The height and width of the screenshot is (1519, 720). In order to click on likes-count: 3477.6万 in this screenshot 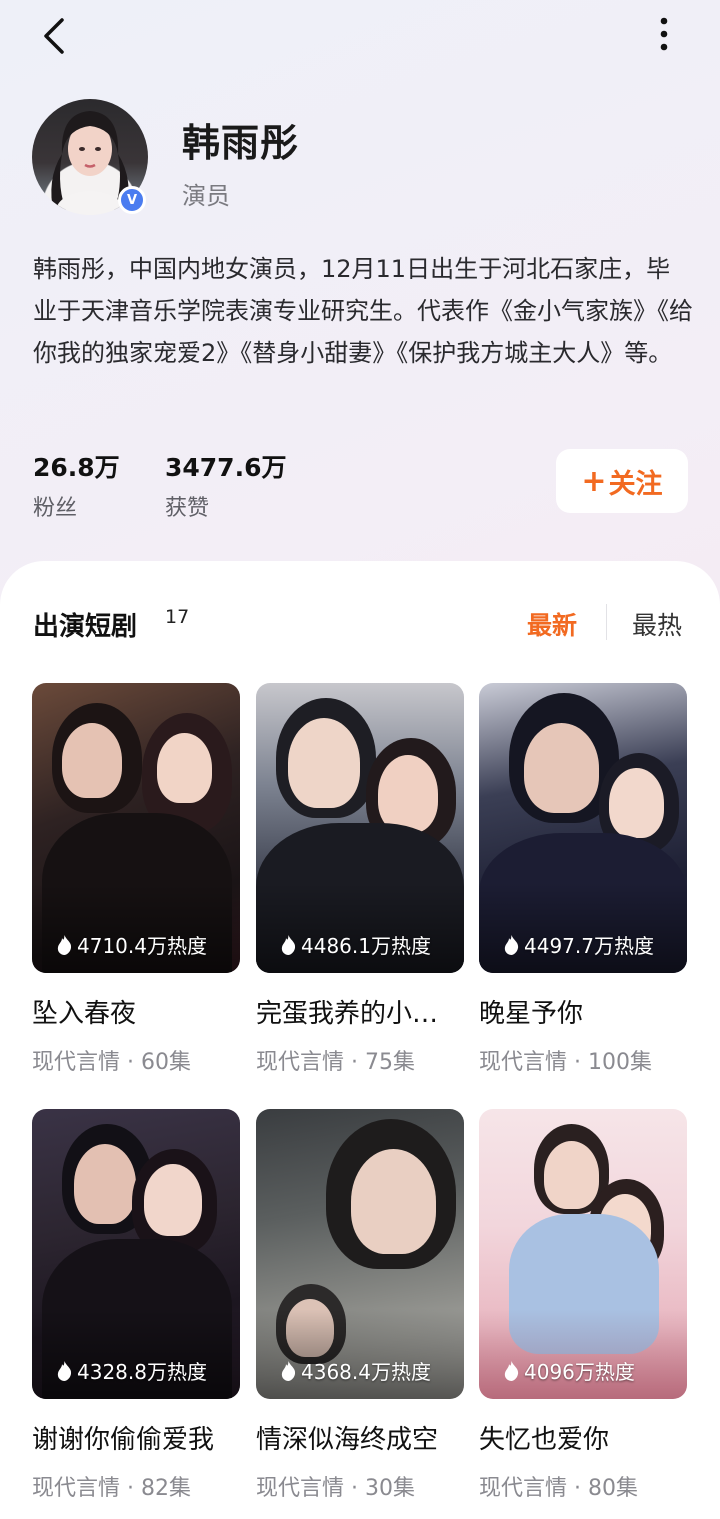, I will do `click(226, 467)`.